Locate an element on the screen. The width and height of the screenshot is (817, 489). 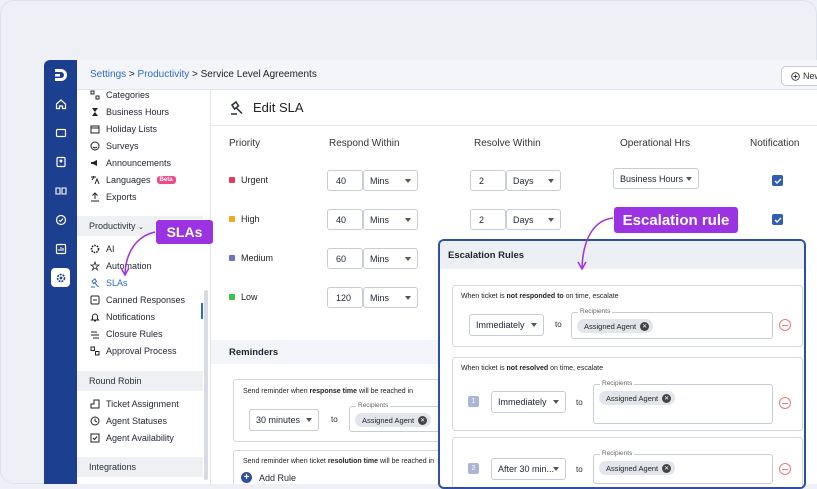
recipient-chip: Assigned Agent ✕ is located at coordinates (615, 326).